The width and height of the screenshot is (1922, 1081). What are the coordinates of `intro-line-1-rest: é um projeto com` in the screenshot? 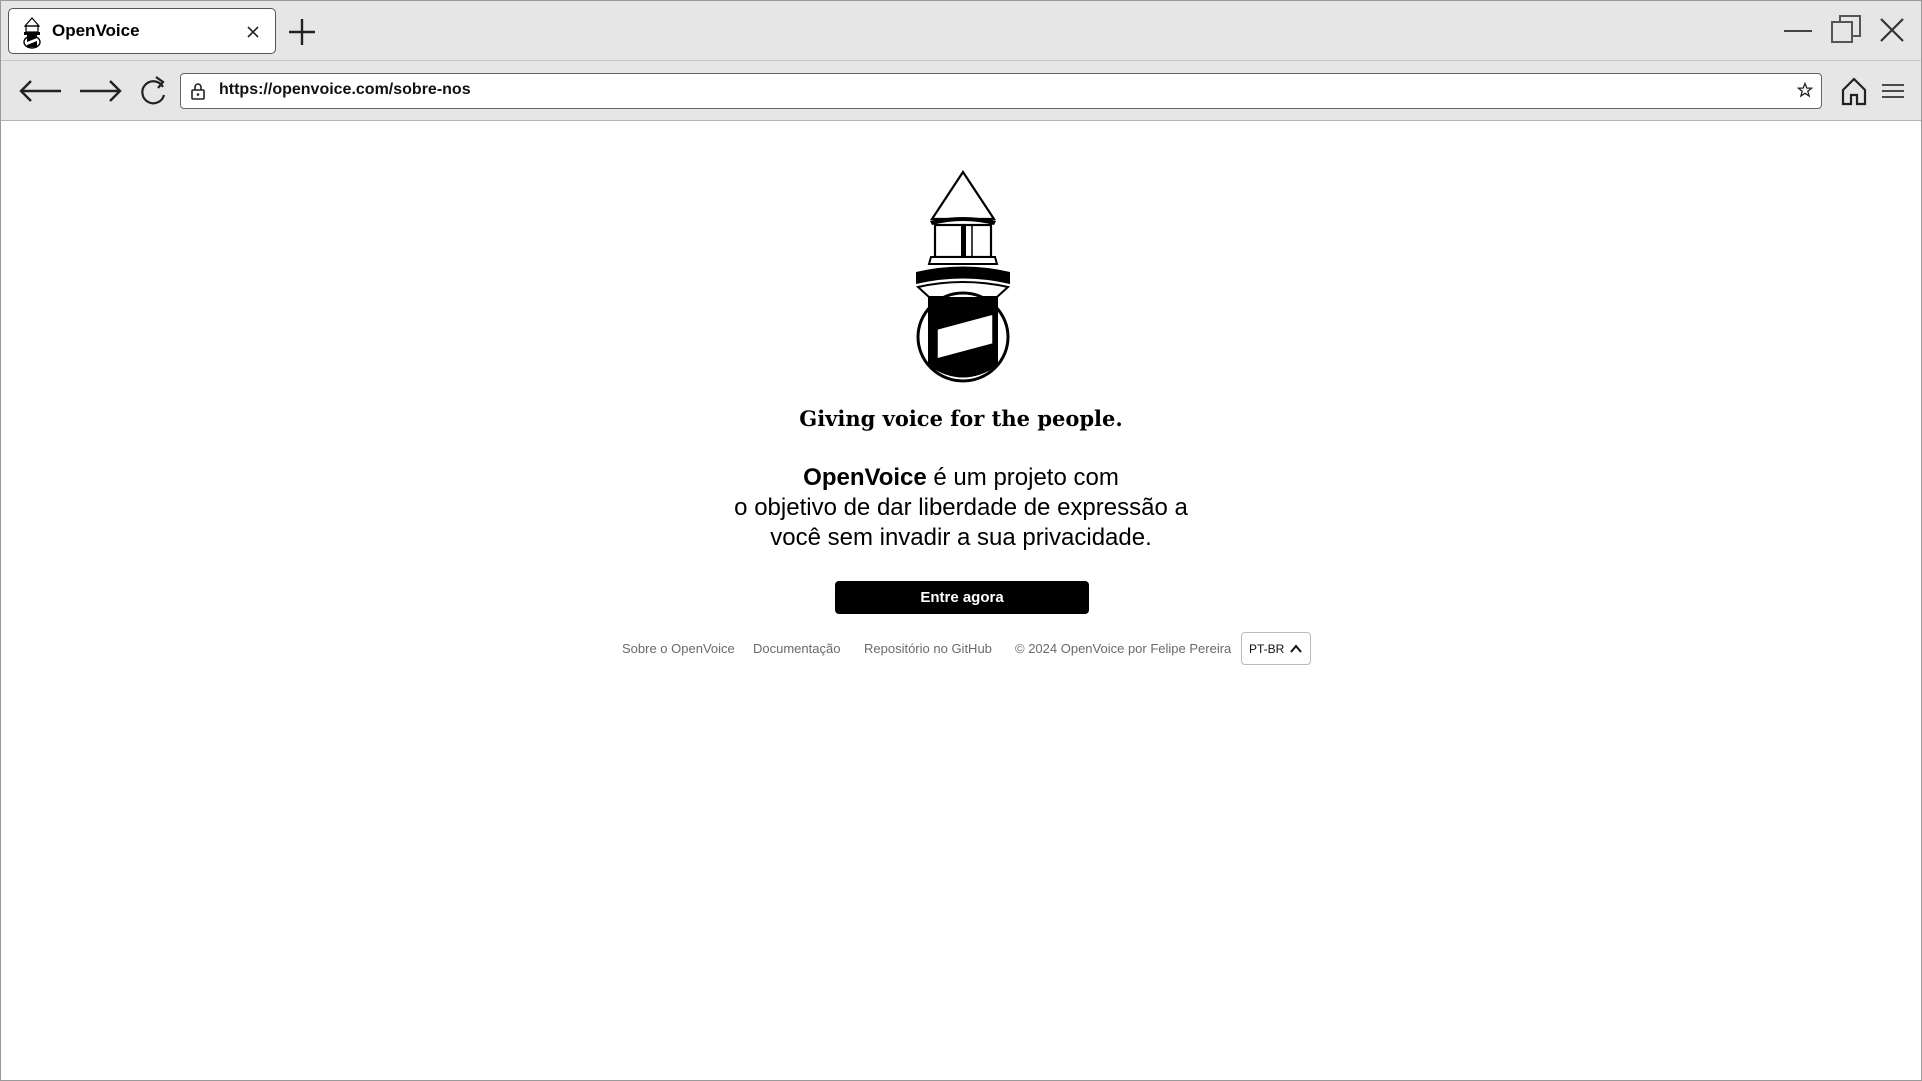 It's located at (1022, 477).